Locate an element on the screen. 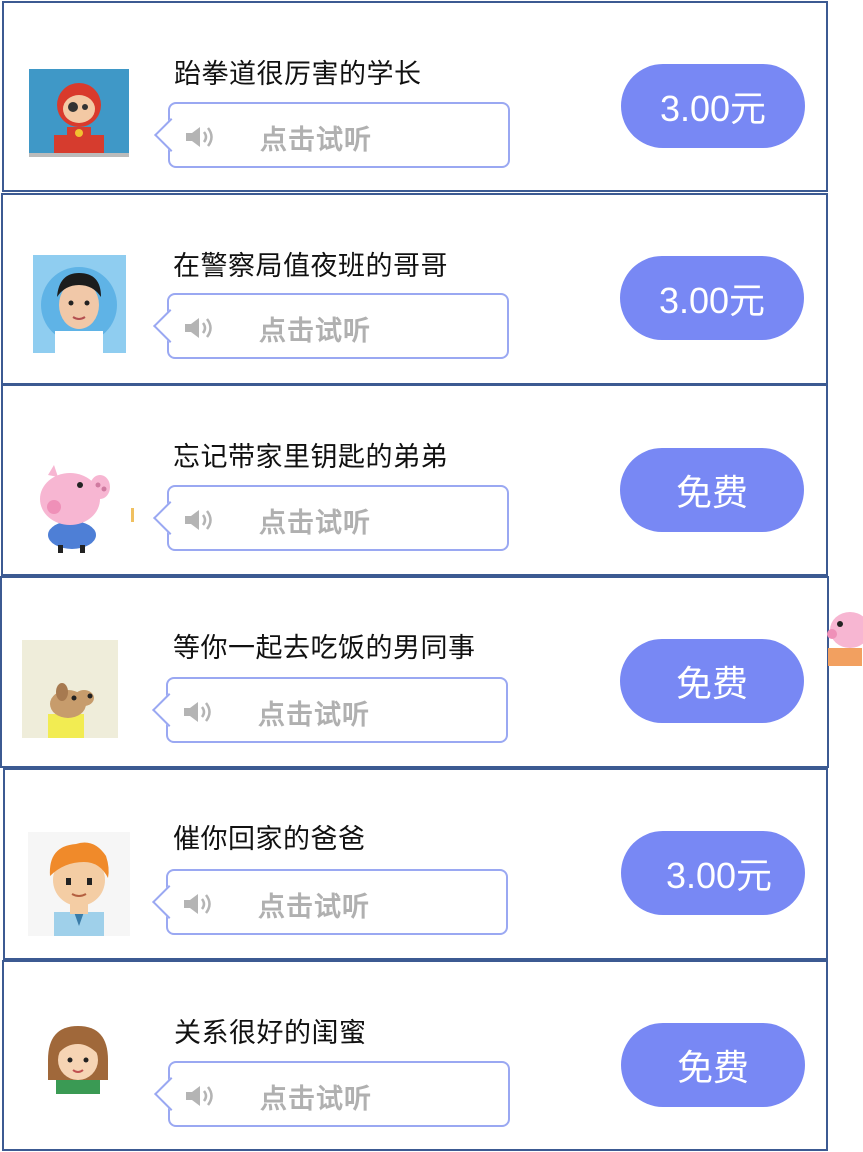  pink-pig-fragment-icon is located at coordinates (842, 635).